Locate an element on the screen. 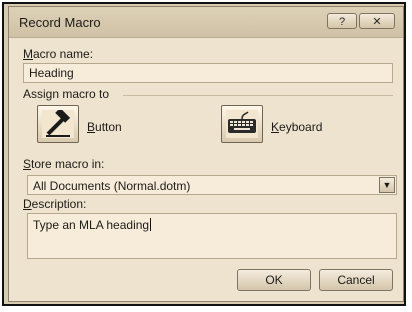 The height and width of the screenshot is (312, 412). close-button: ✕ is located at coordinates (377, 21).